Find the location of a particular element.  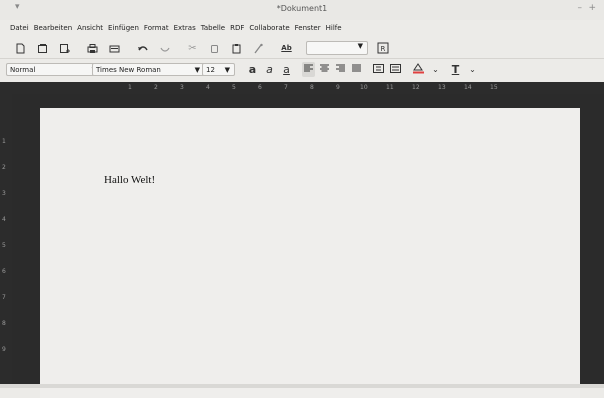

vruler-number: 4 is located at coordinates (4, 219).